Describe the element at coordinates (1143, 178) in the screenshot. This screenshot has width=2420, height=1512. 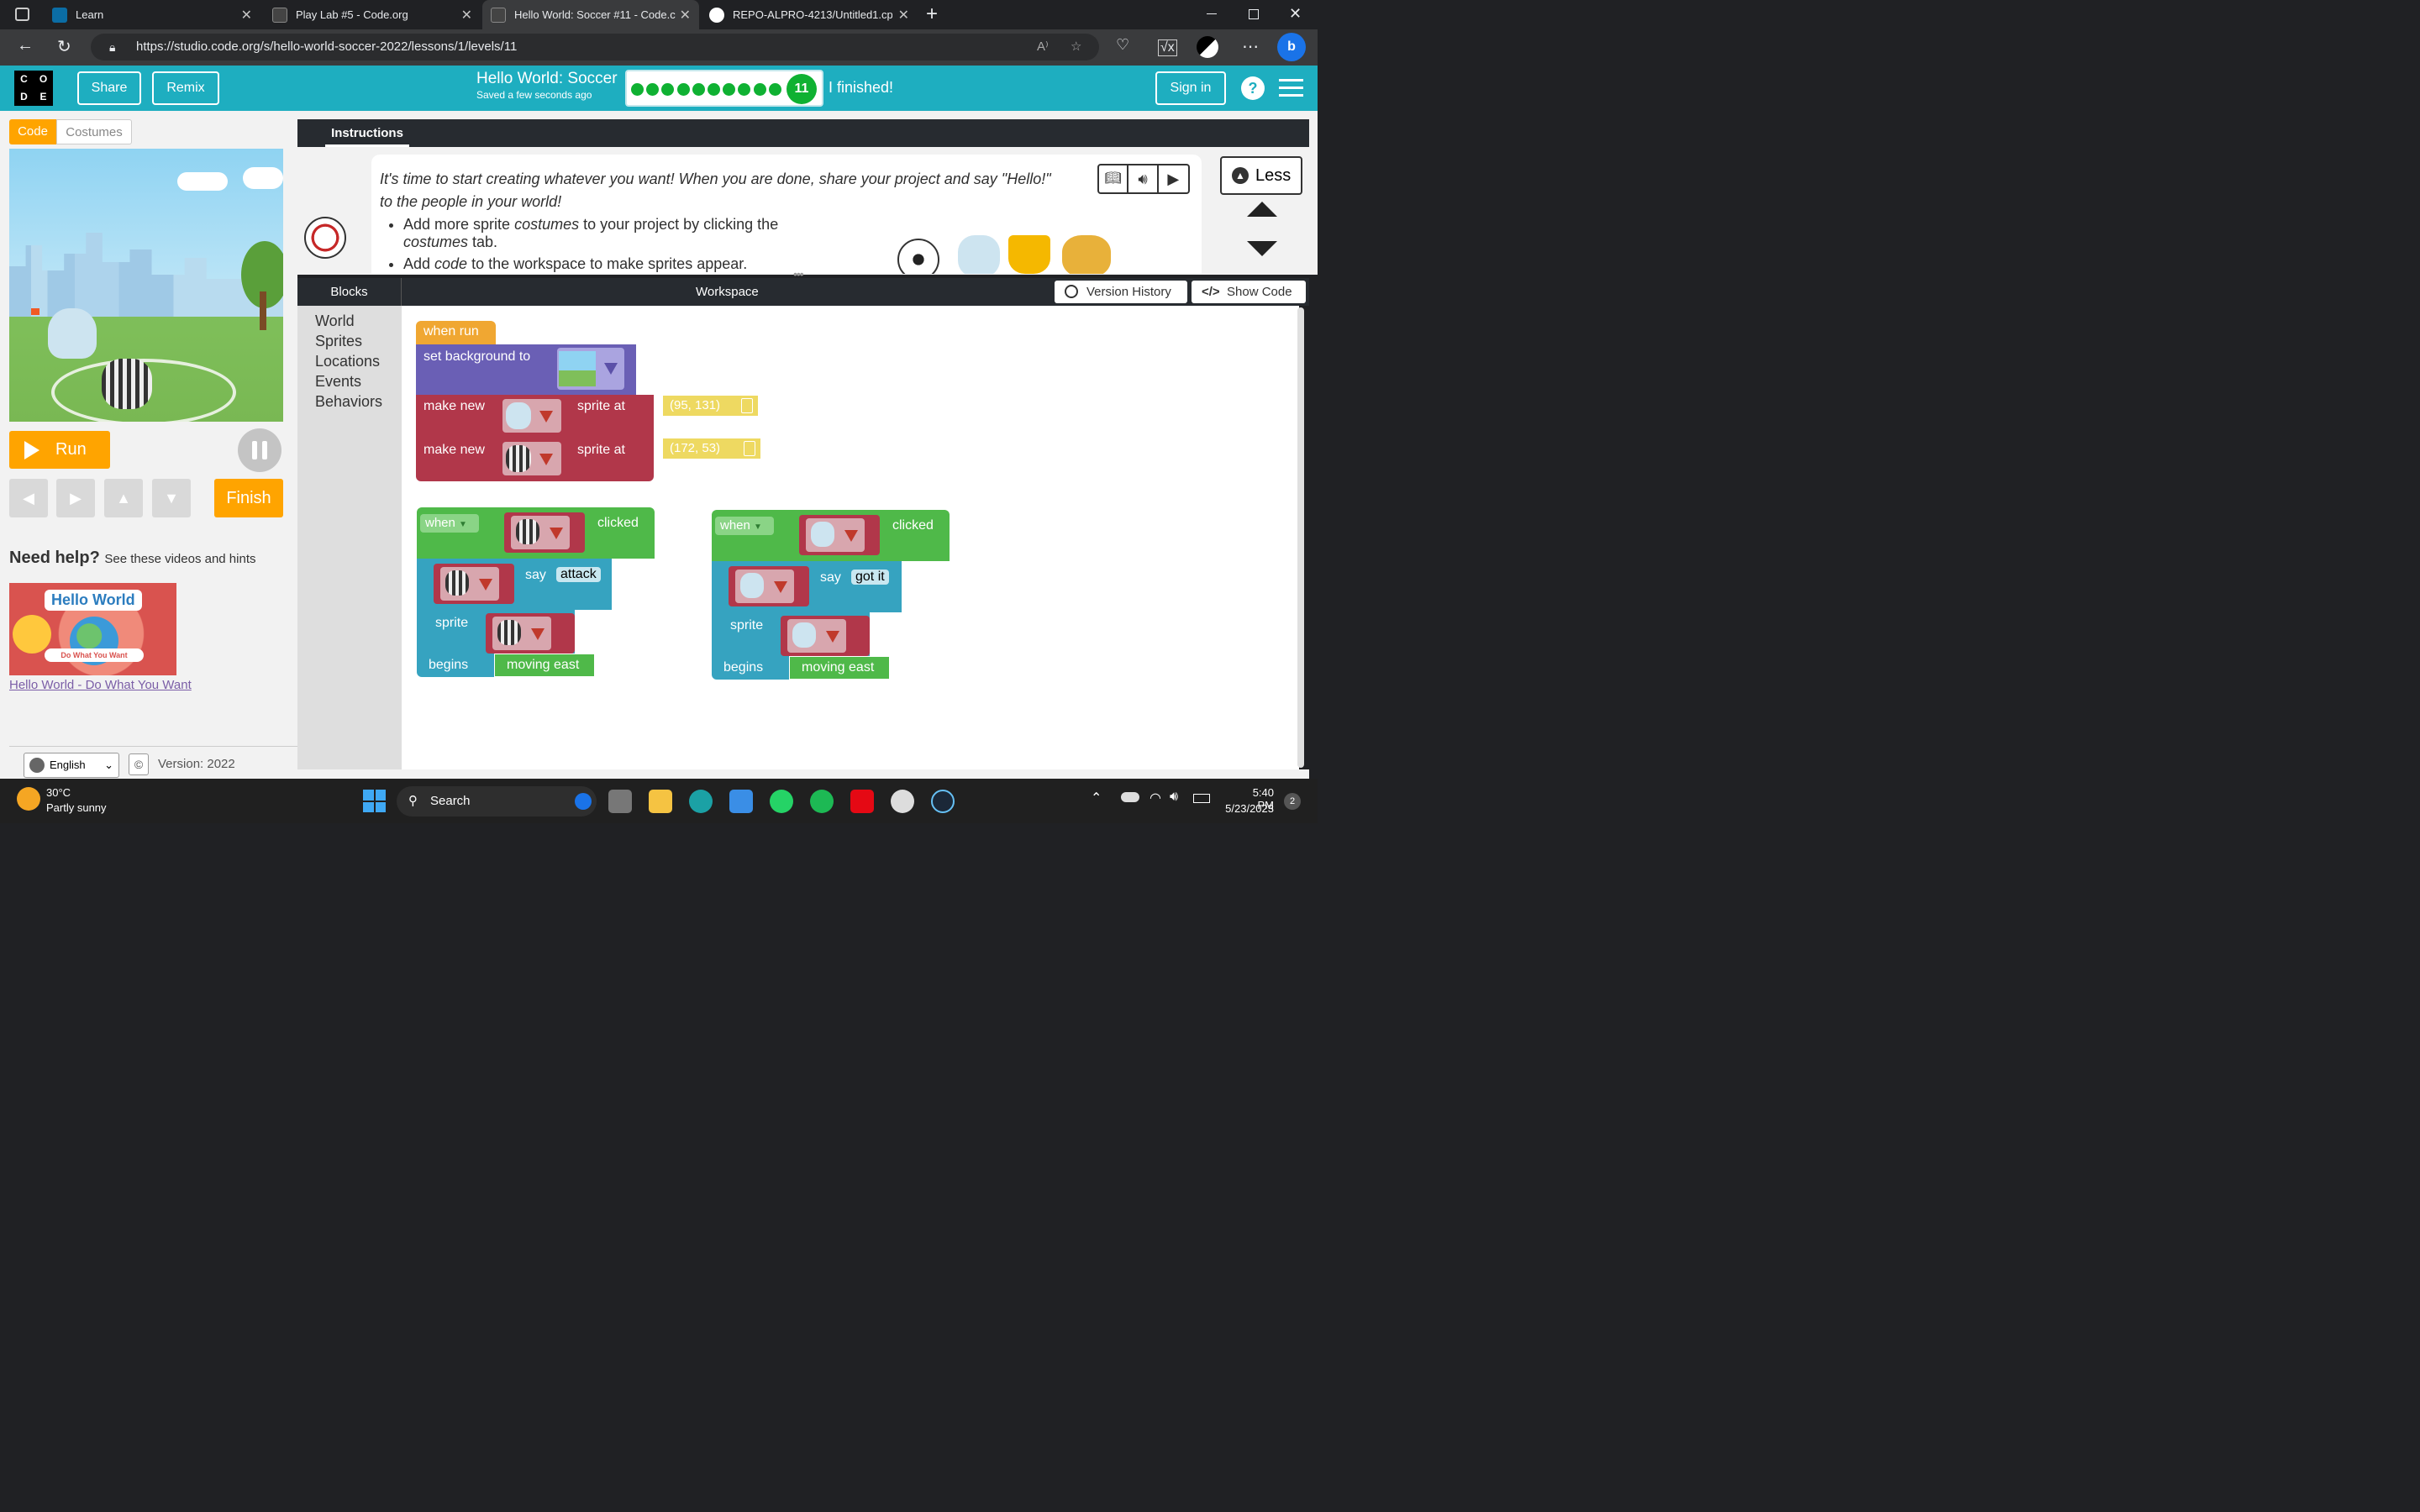
I see `speaker-icon: 🔊︎` at that location.